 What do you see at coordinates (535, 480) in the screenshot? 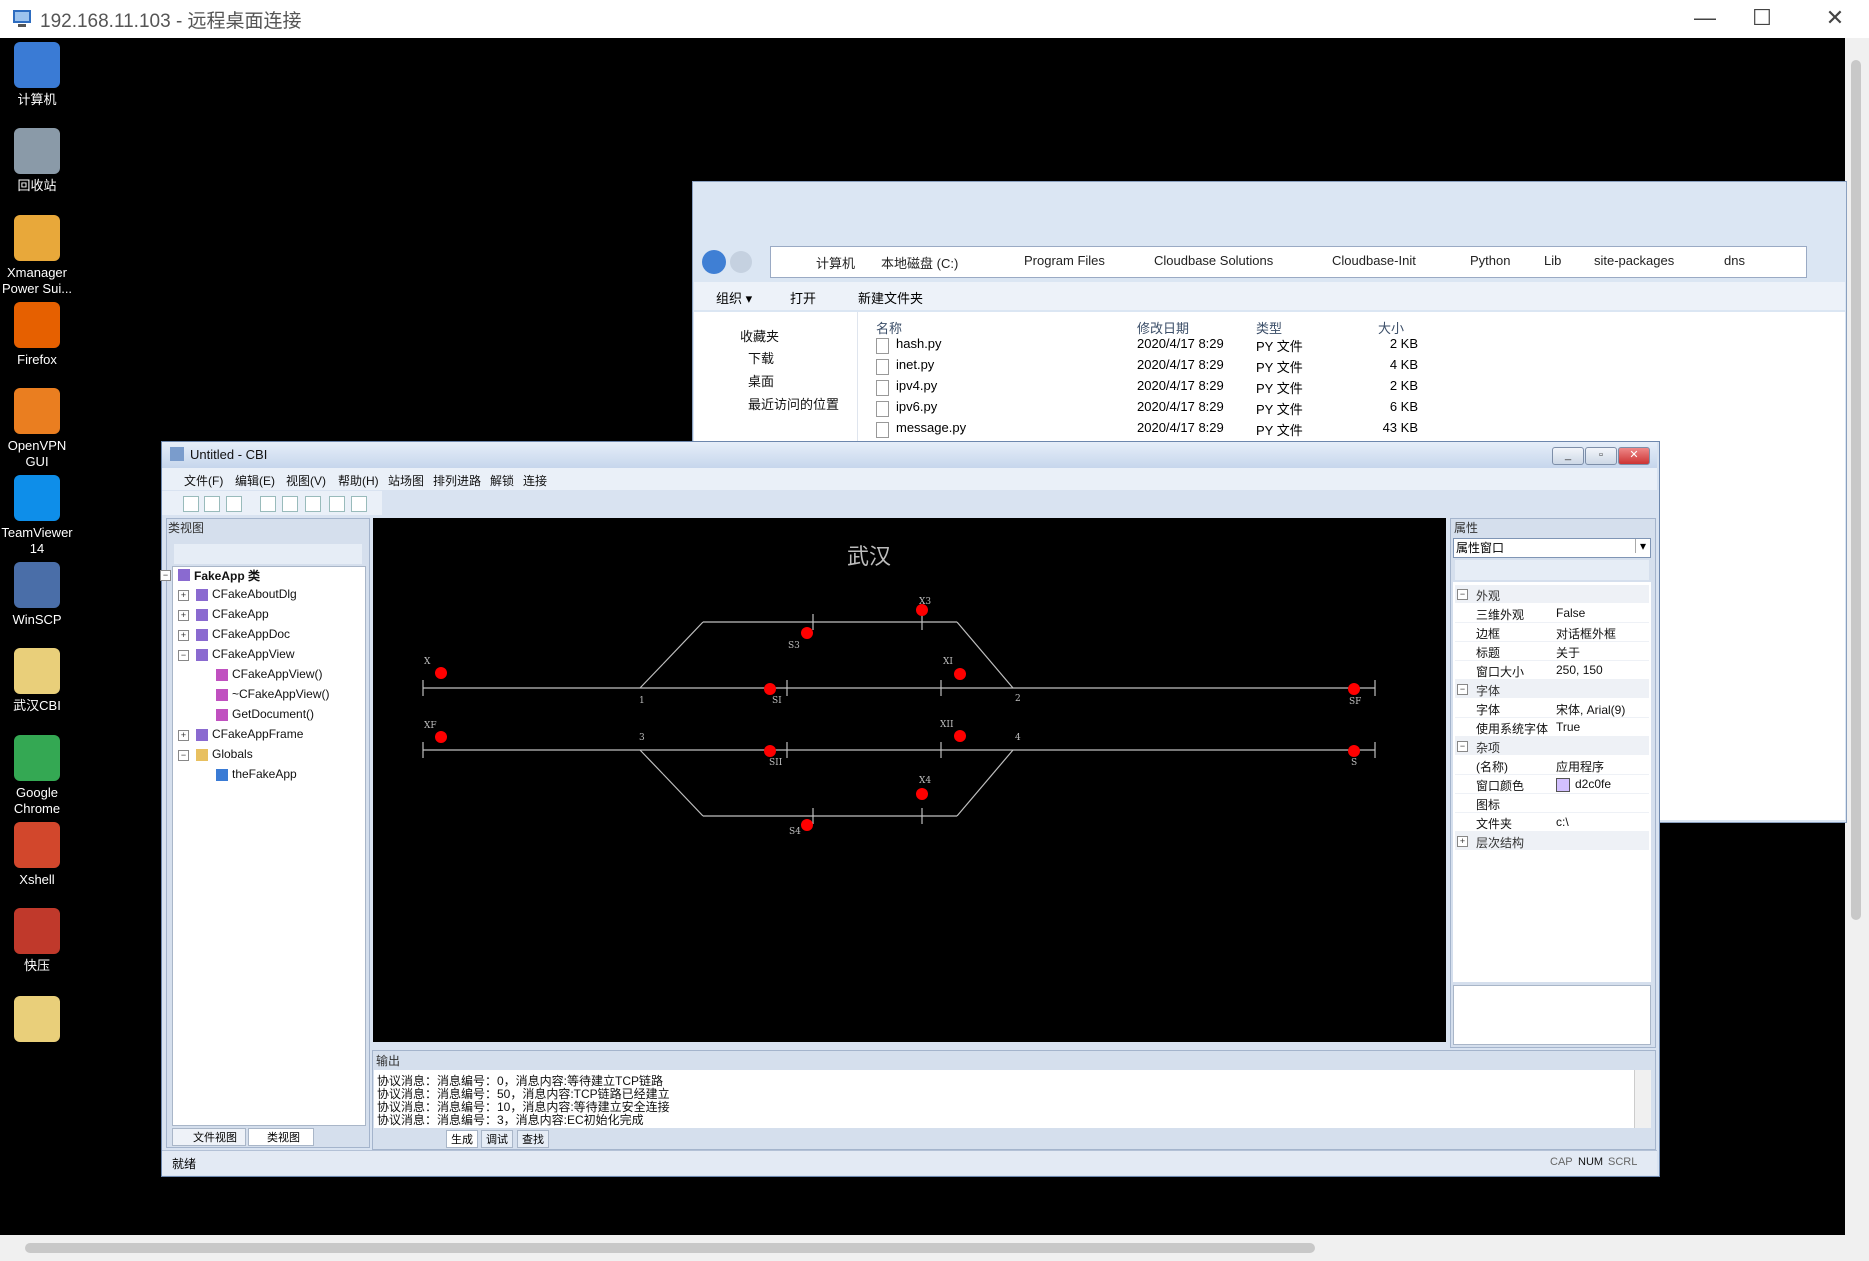
I see `menu-item: 连接` at bounding box center [535, 480].